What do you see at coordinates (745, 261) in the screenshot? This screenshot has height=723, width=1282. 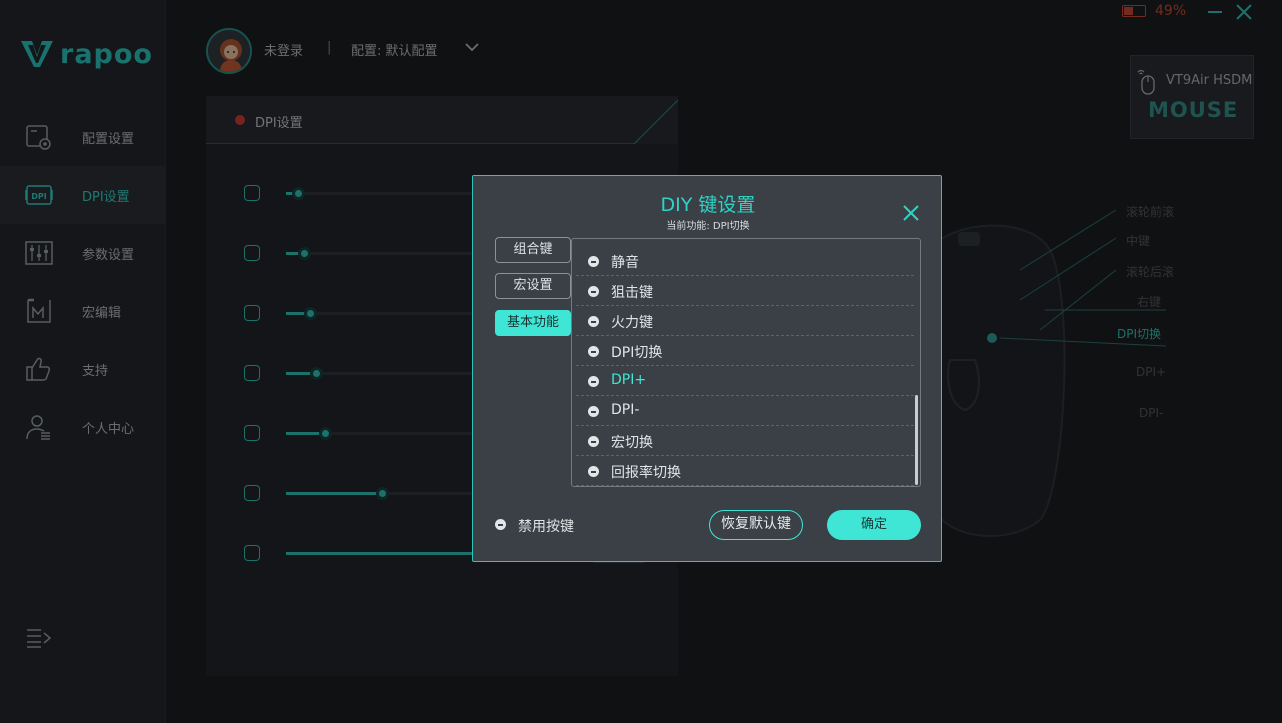 I see `function-option: 静音` at bounding box center [745, 261].